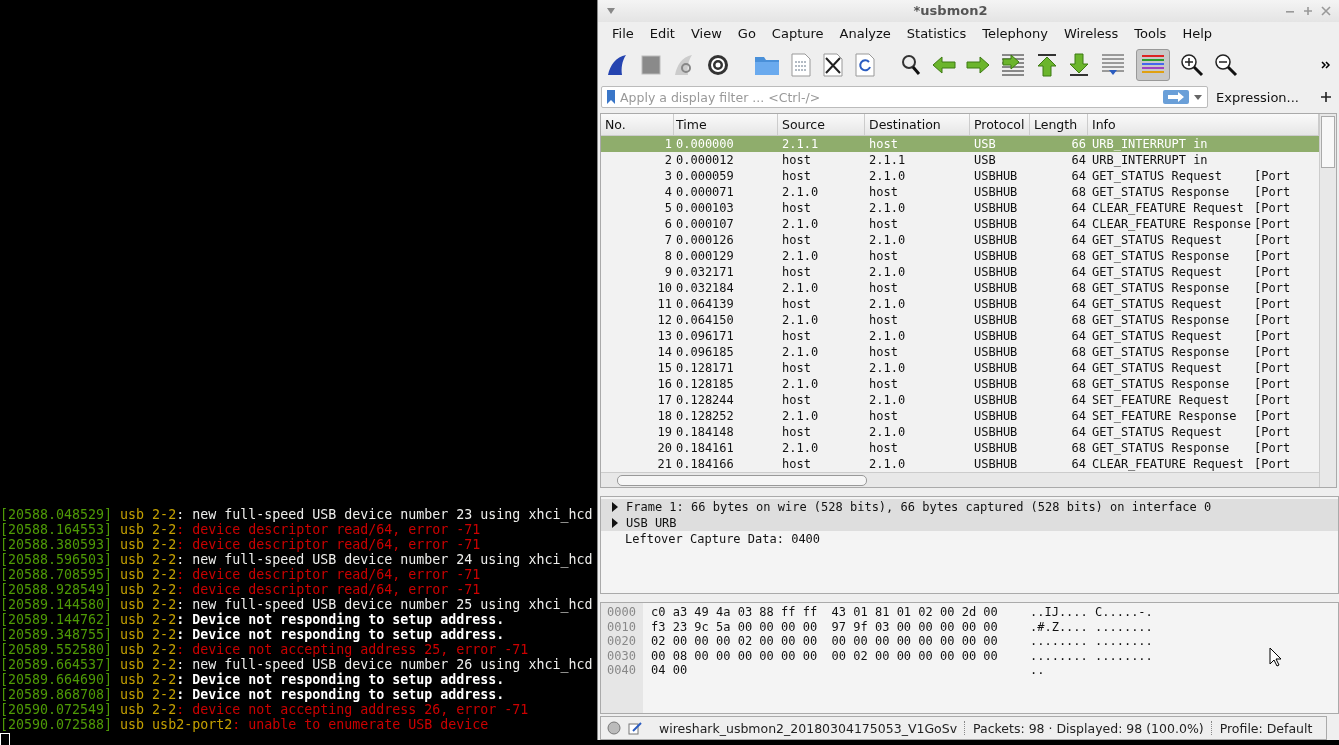 The image size is (1339, 745). What do you see at coordinates (668, 144) in the screenshot?
I see `table-cell-text: 1` at bounding box center [668, 144].